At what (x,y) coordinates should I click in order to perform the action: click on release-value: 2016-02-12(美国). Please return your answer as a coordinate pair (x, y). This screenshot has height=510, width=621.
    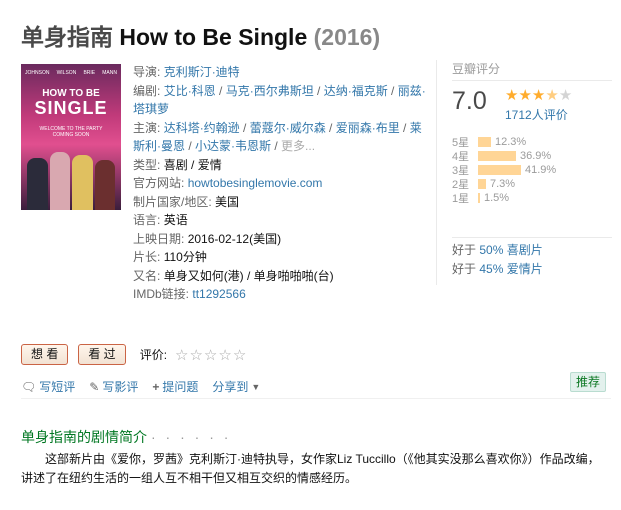
    Looking at the image, I should click on (234, 238).